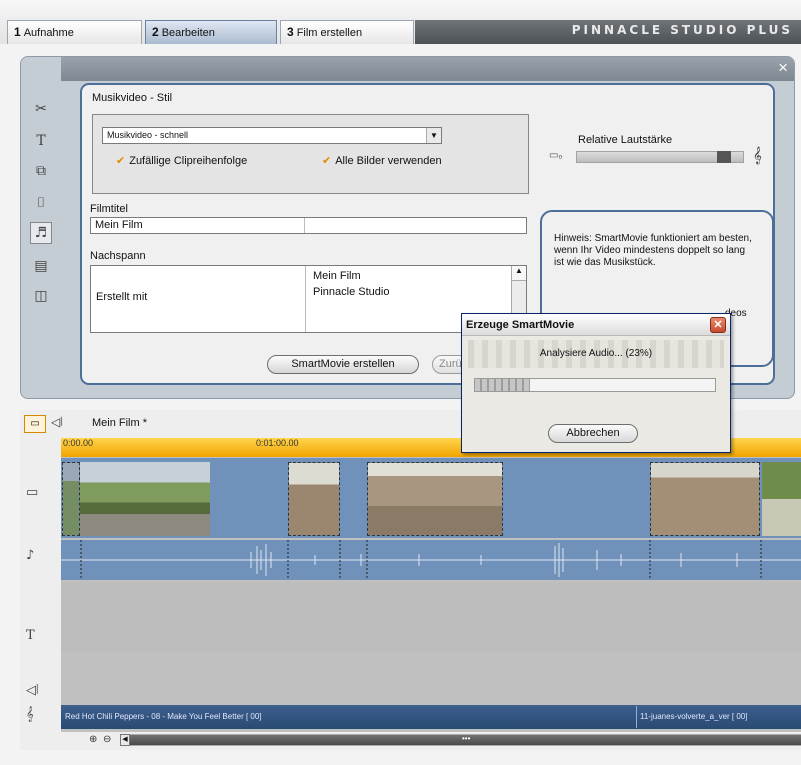 The height and width of the screenshot is (765, 801). What do you see at coordinates (41, 296) in the screenshot?
I see `audio-tools-icon: ◫` at bounding box center [41, 296].